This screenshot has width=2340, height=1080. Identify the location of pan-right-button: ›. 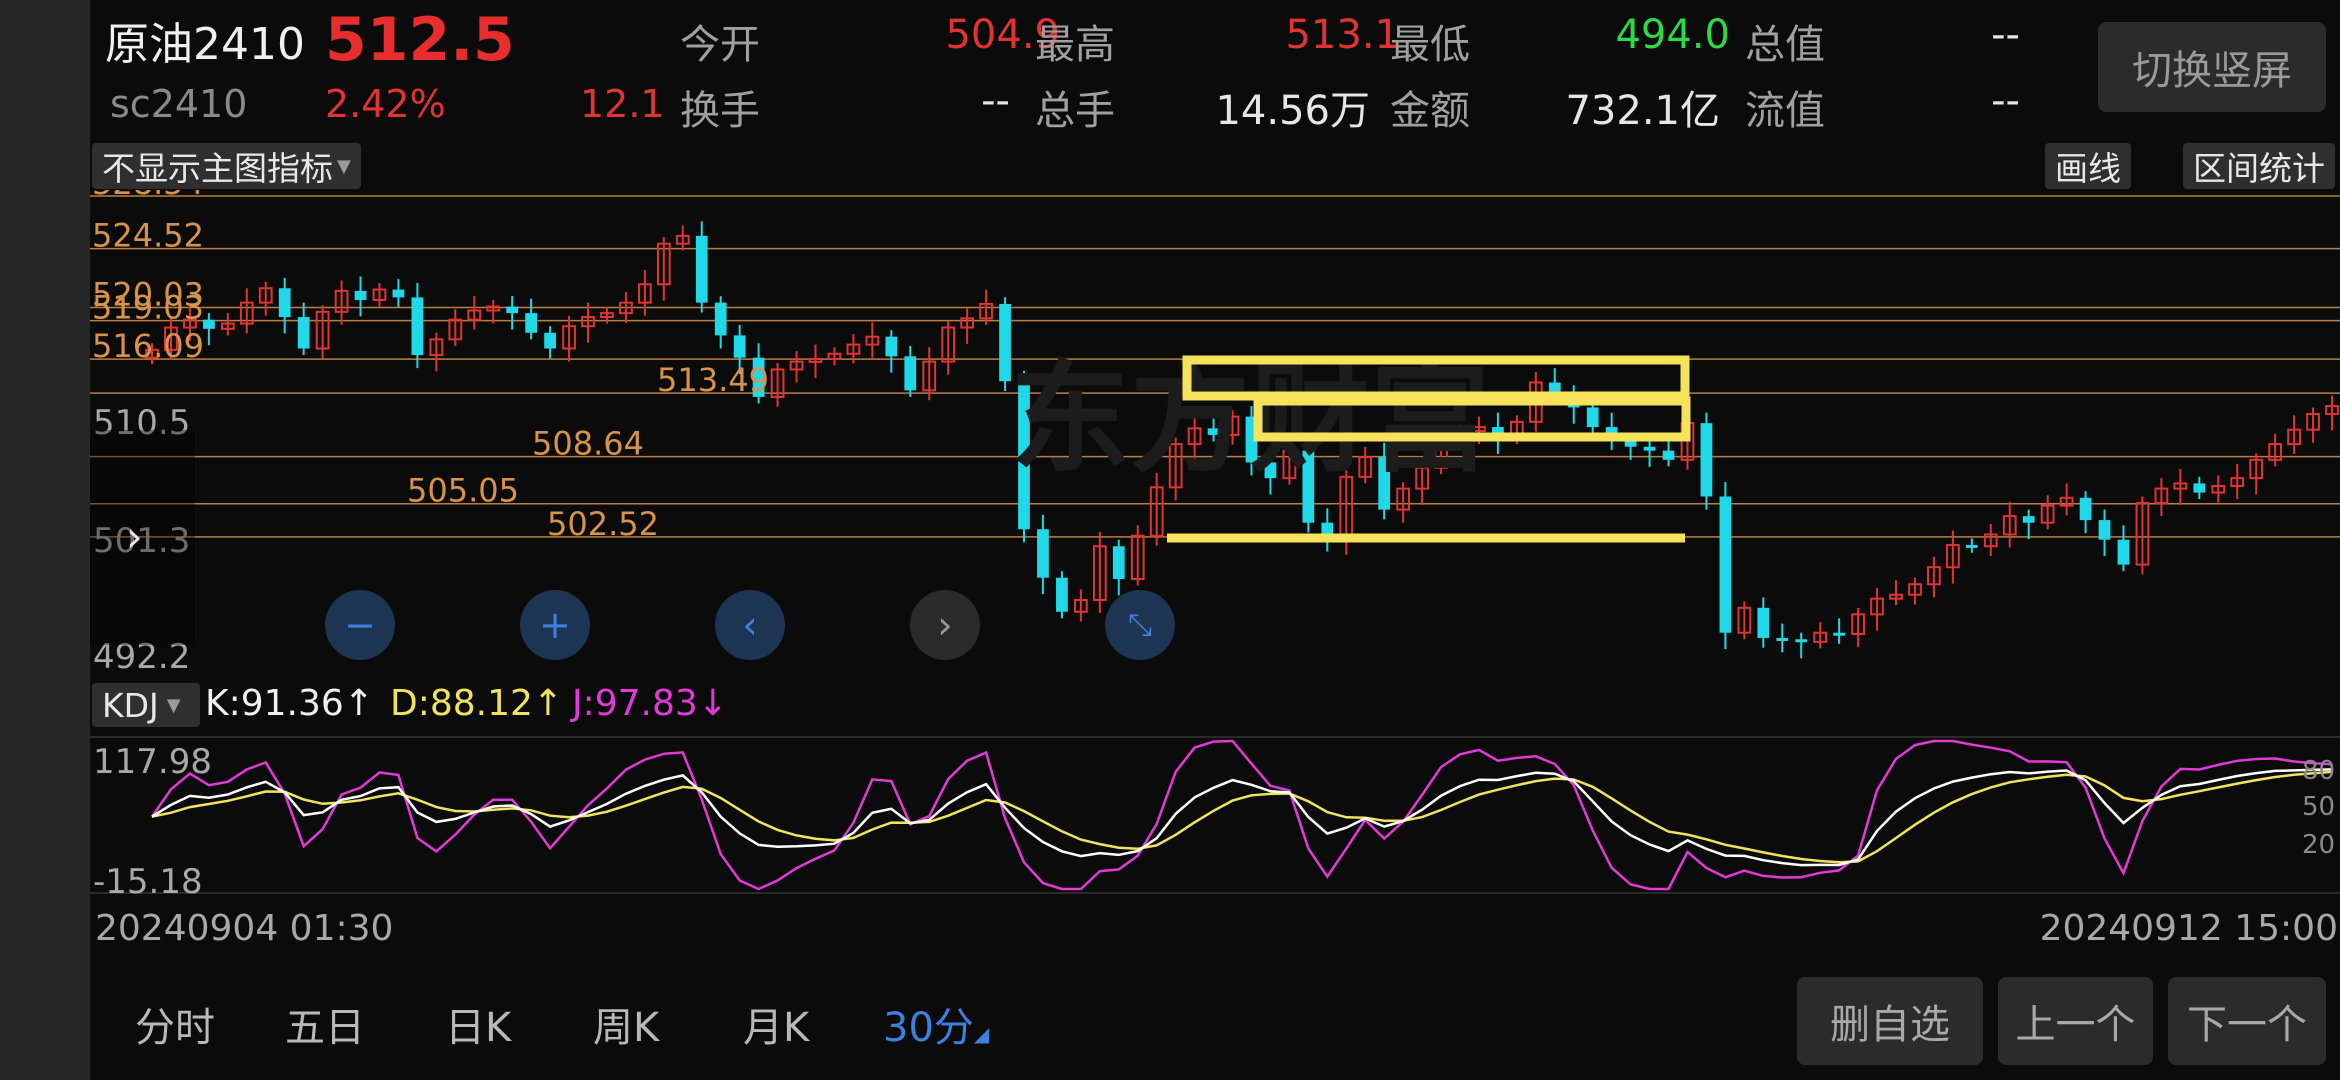
(945, 625).